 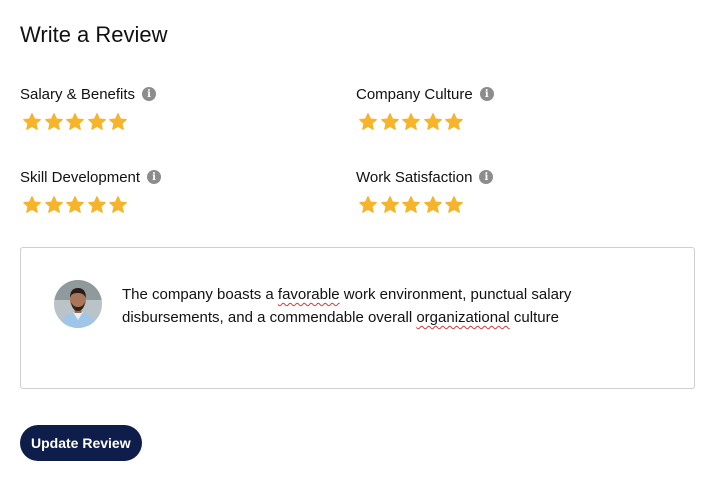 What do you see at coordinates (309, 294) in the screenshot?
I see `spellcheck-word: favorable` at bounding box center [309, 294].